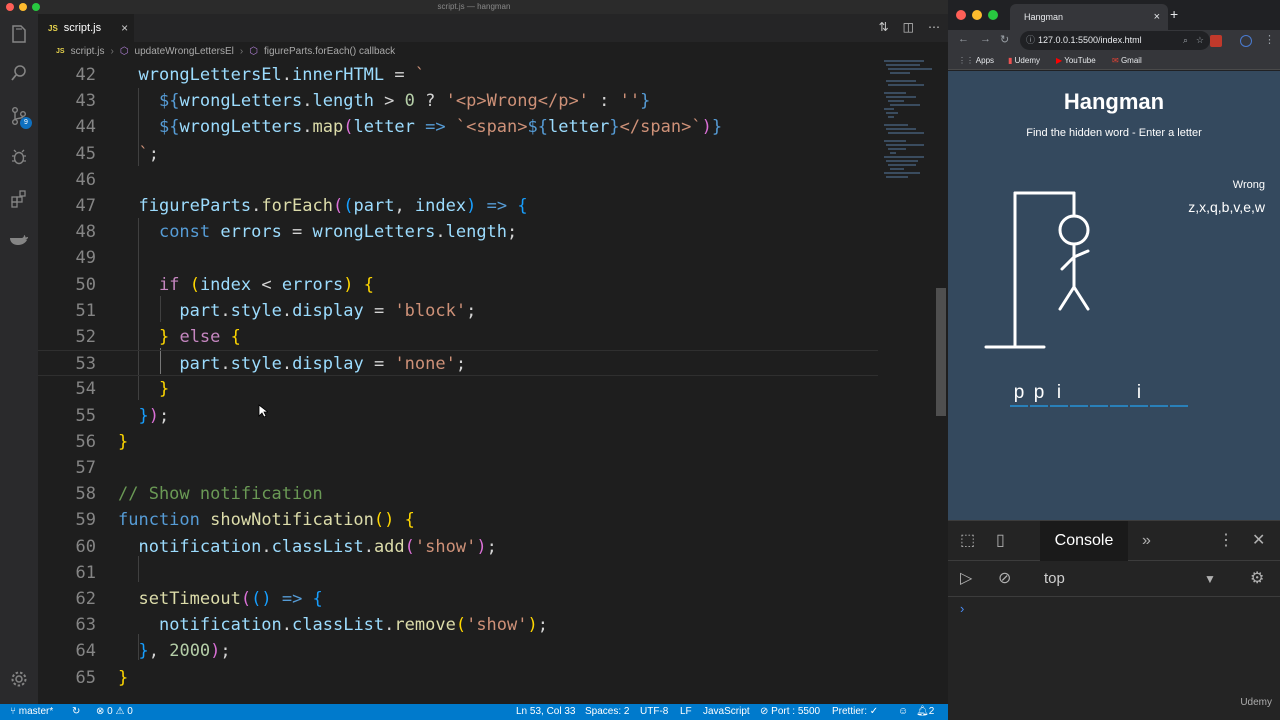 The width and height of the screenshot is (1280, 720). What do you see at coordinates (19, 680) in the screenshot?
I see `settings-gear-icon` at bounding box center [19, 680].